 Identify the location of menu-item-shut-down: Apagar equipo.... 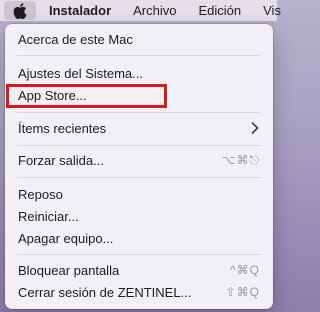
(139, 238).